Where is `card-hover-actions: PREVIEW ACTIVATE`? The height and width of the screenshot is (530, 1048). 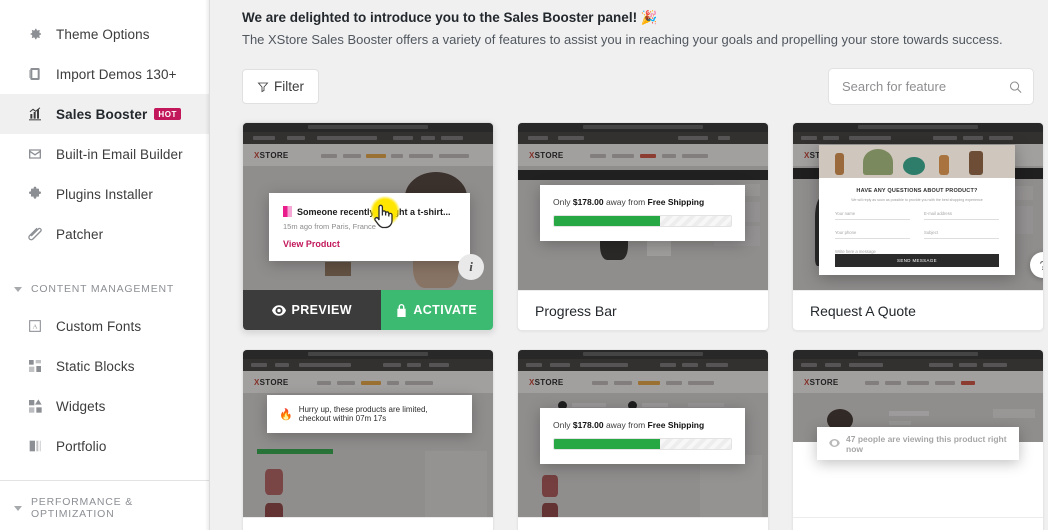
card-hover-actions: PREVIEW ACTIVATE is located at coordinates (368, 310).